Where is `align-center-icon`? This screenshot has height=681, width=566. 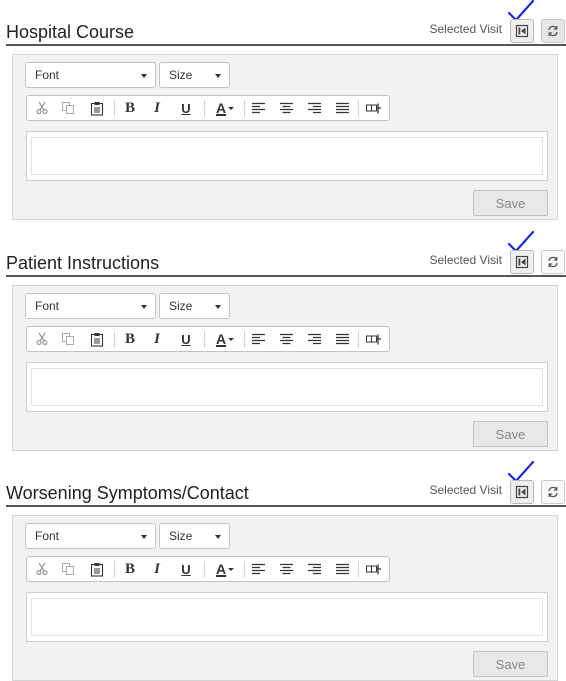
align-center-icon is located at coordinates (286, 108).